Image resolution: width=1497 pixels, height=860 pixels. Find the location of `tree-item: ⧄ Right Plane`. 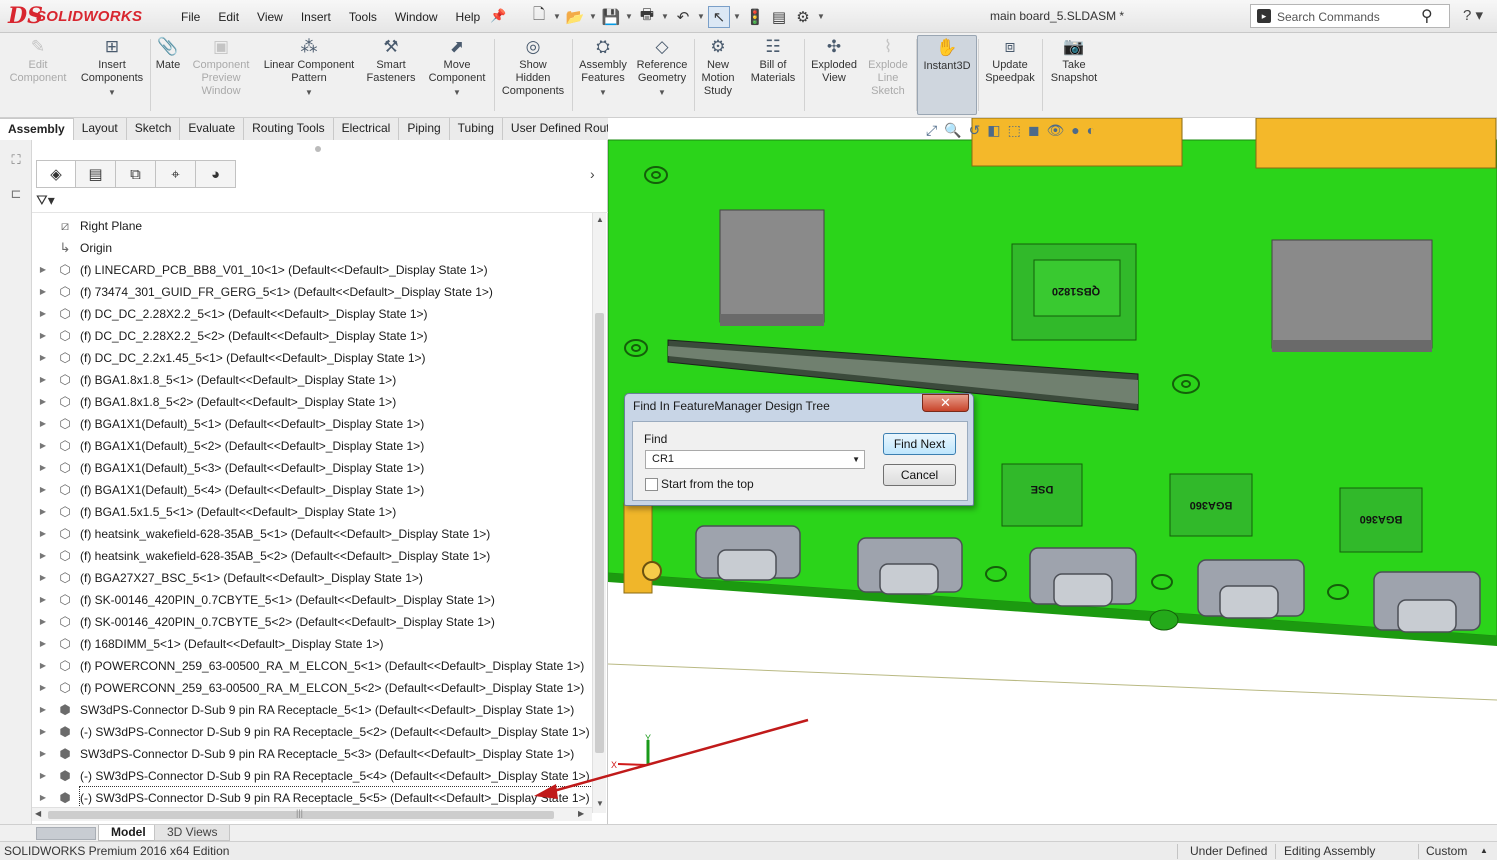

tree-item: ⧄ Right Plane is located at coordinates (312, 226).